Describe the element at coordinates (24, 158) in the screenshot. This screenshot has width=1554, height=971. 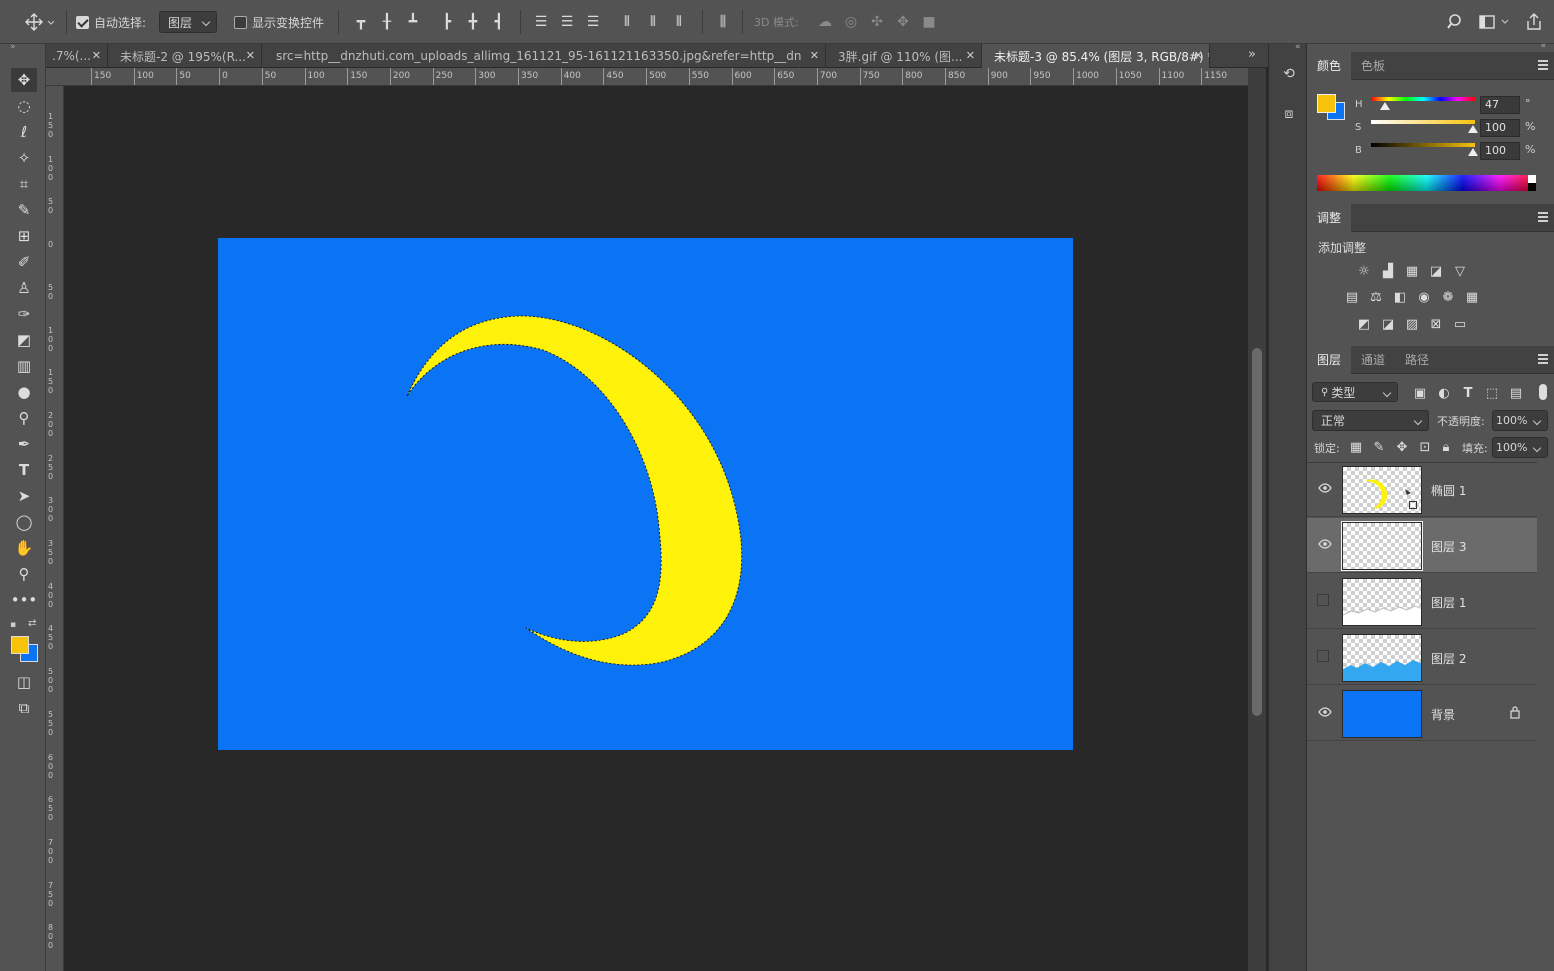
I see `magic-wand-tool-icon: ✧` at that location.